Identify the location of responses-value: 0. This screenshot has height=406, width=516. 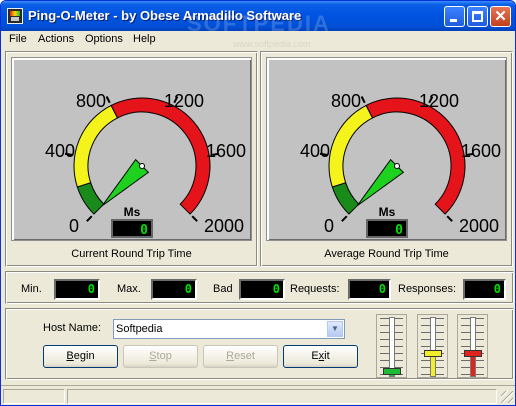
(484, 289).